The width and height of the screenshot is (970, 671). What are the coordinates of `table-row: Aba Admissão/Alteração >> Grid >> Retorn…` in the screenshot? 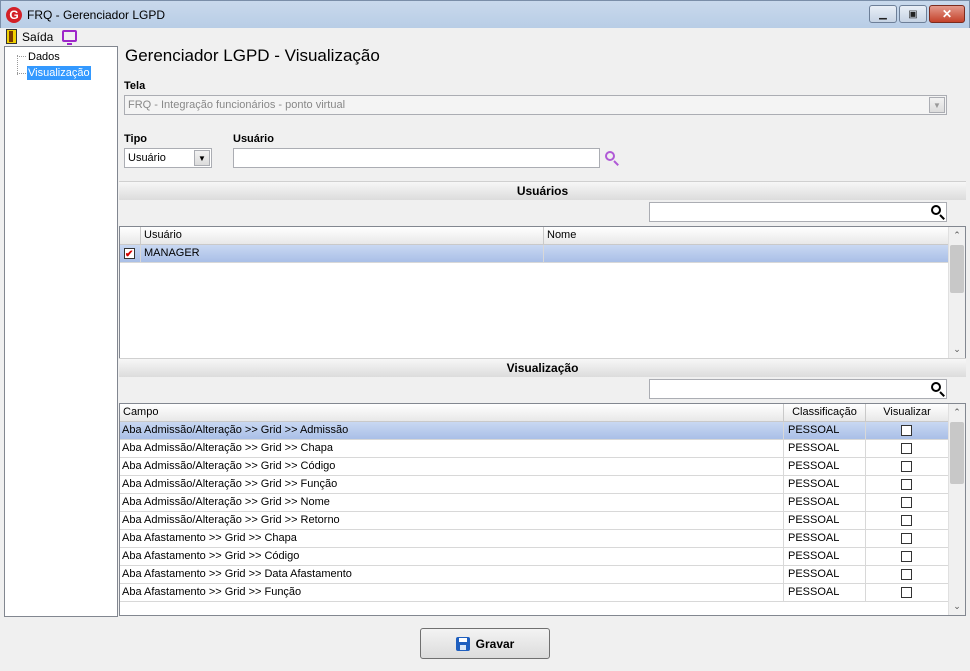 It's located at (534, 521).